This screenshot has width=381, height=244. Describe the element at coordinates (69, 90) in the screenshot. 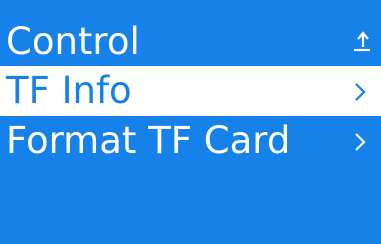

I see `menu-item-label: TF Info` at that location.